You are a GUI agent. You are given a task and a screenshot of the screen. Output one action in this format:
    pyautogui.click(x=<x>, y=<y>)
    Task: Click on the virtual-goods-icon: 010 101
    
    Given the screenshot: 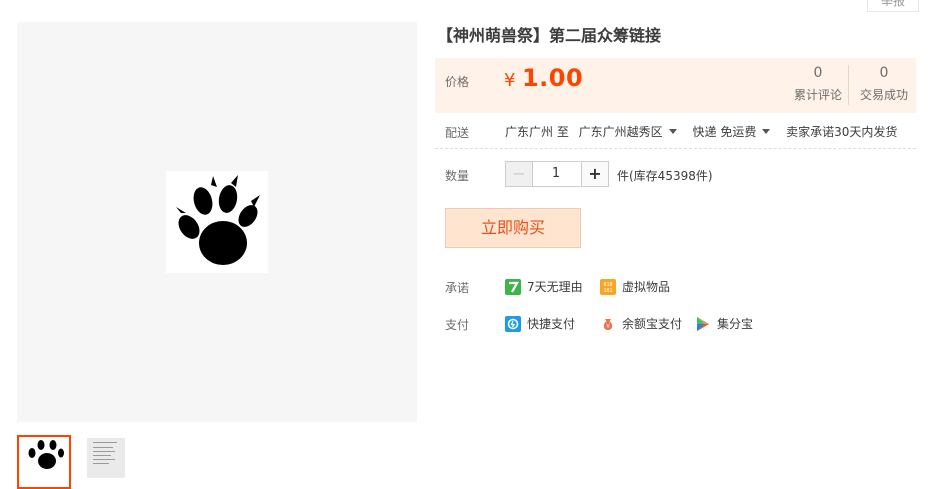 What is the action you would take?
    pyautogui.click(x=608, y=286)
    